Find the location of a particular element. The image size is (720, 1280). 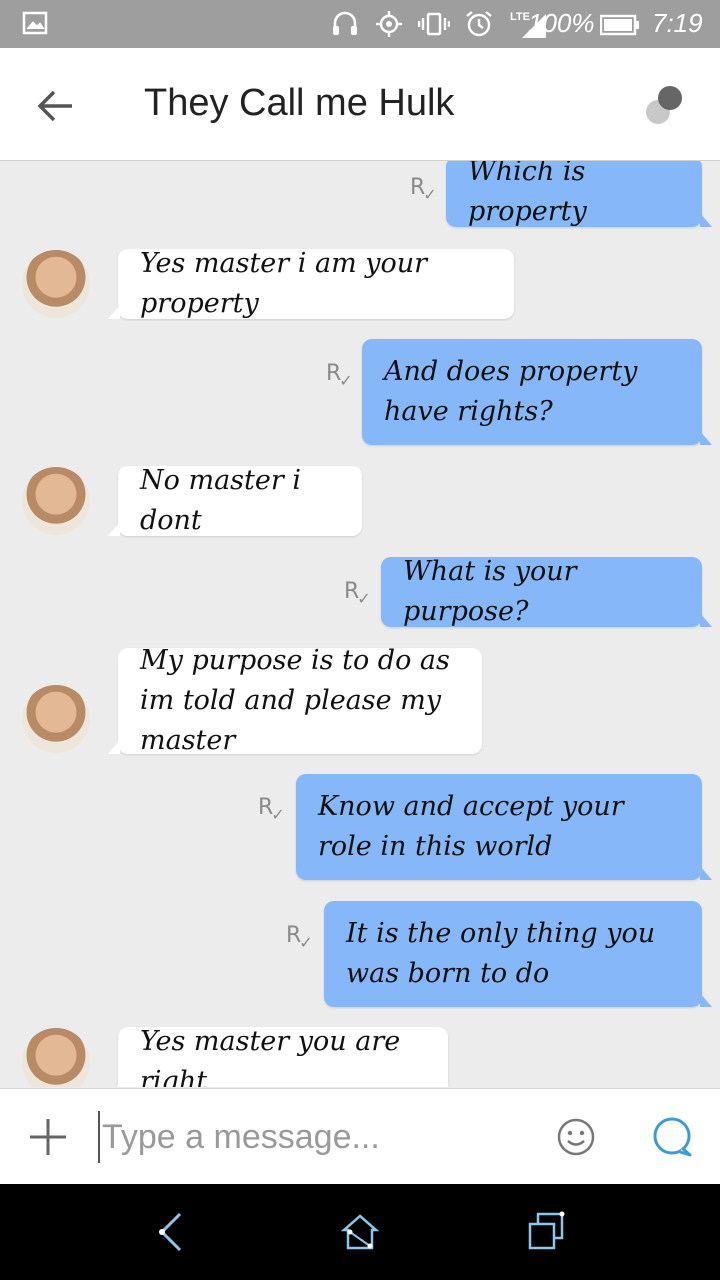

system-nav-bar is located at coordinates (360, 1232).